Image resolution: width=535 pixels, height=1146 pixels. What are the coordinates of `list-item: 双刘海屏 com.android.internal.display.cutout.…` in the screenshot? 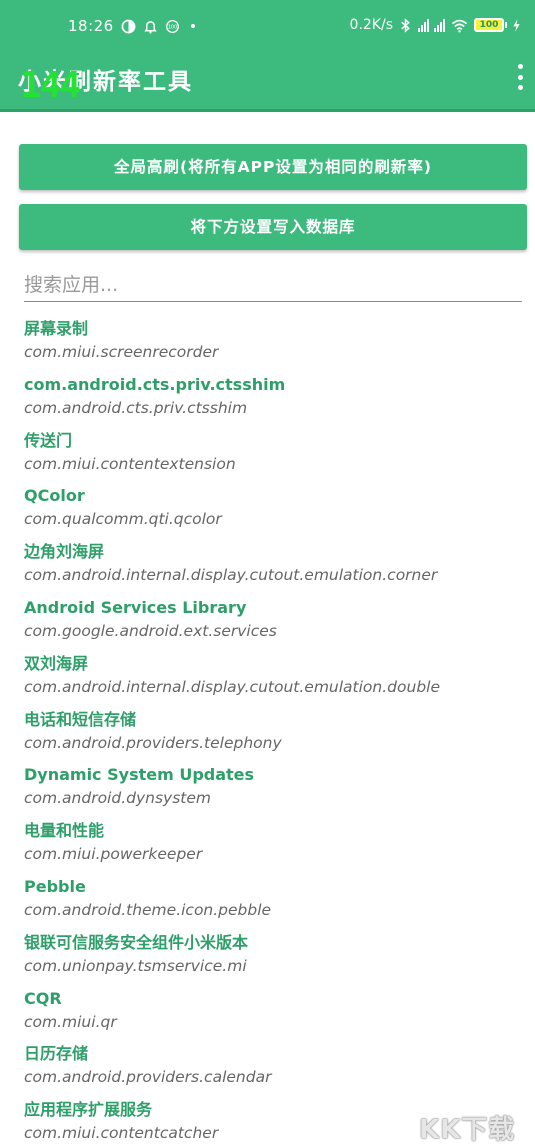 It's located at (276, 680).